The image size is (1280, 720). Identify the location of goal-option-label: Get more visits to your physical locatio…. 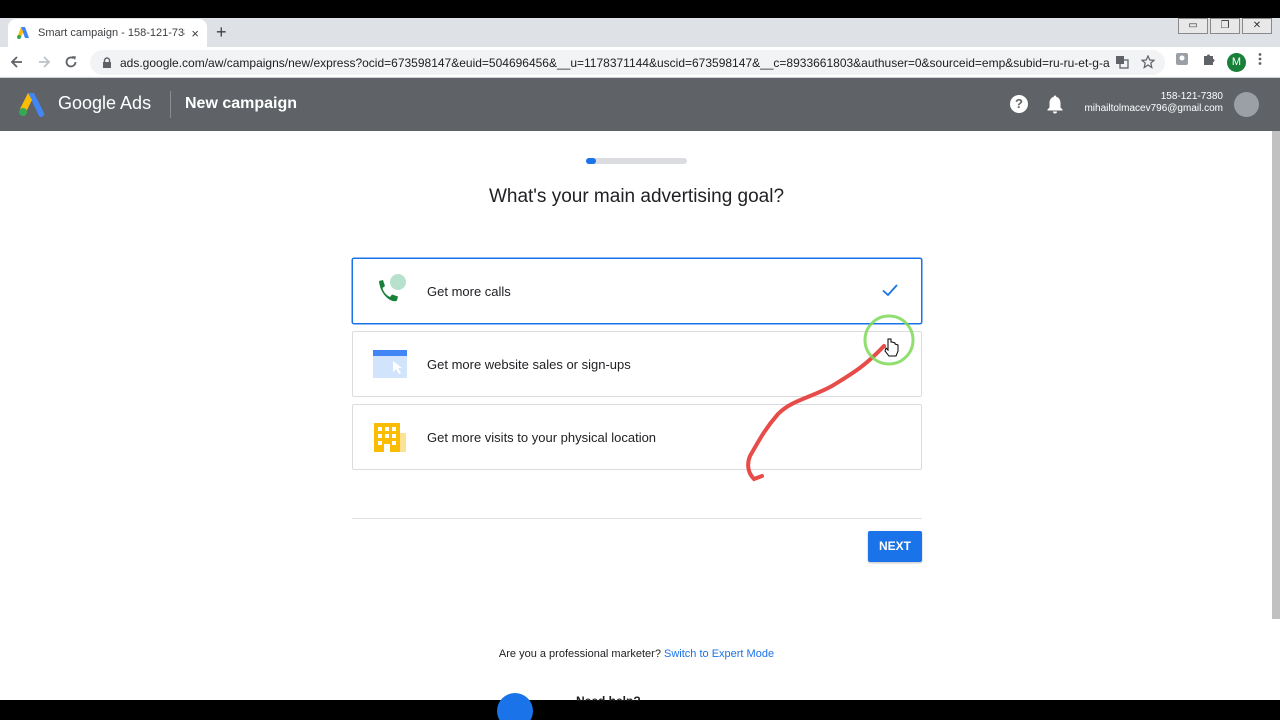
(542, 437).